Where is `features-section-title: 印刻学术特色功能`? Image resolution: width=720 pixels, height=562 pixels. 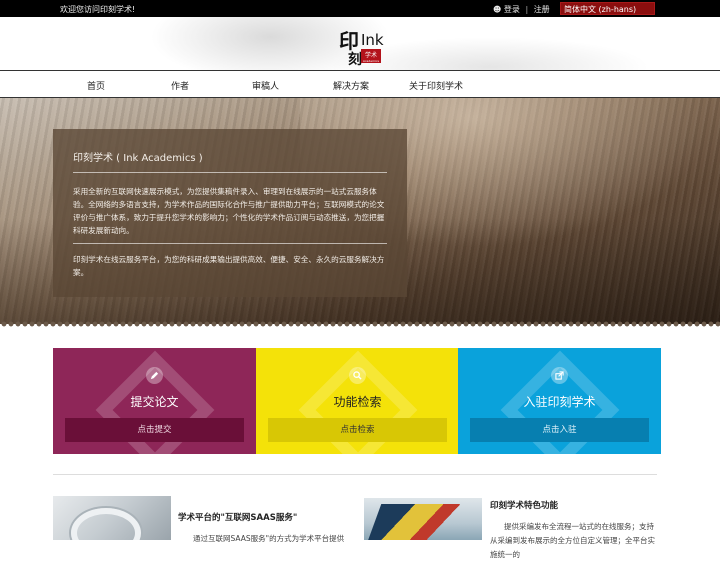
features-section-title: 印刻学术特色功能 is located at coordinates (524, 506).